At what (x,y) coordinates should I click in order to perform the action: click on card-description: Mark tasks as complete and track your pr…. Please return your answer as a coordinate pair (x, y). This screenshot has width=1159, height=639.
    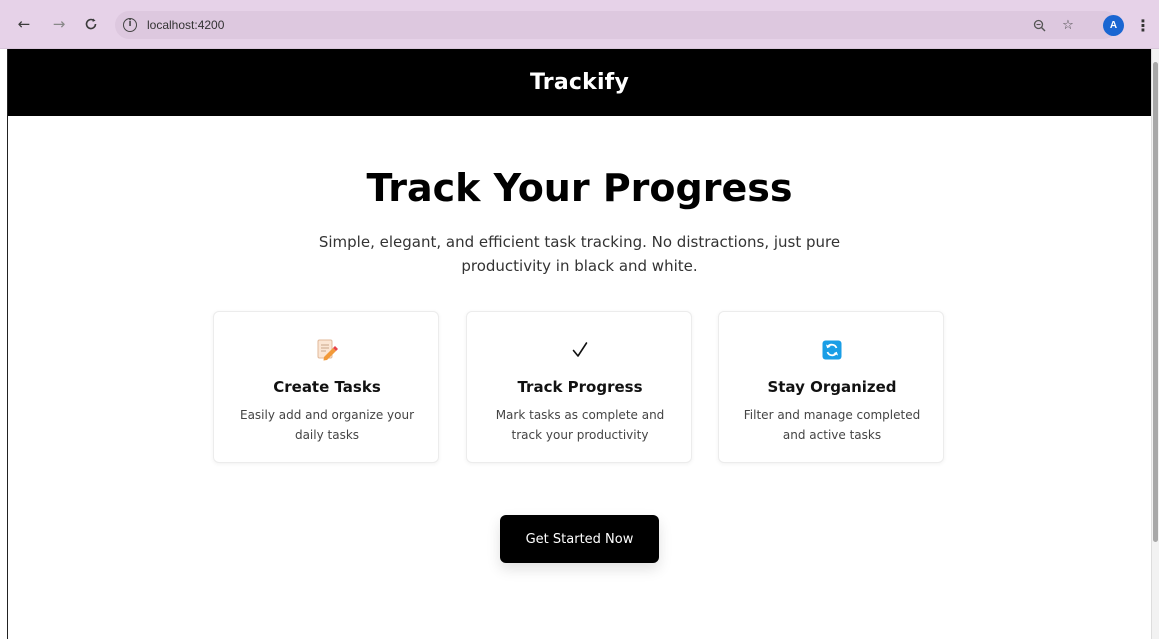
    Looking at the image, I should click on (580, 425).